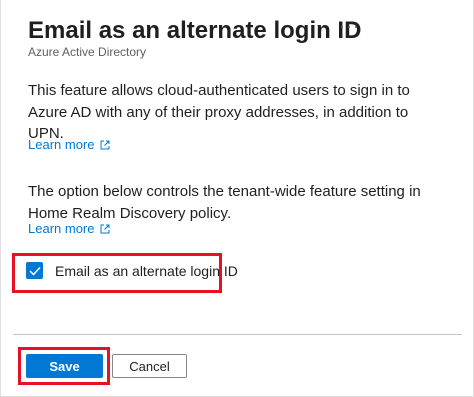 The image size is (474, 397). Describe the element at coordinates (64, 366) in the screenshot. I see `save-button: Save` at that location.